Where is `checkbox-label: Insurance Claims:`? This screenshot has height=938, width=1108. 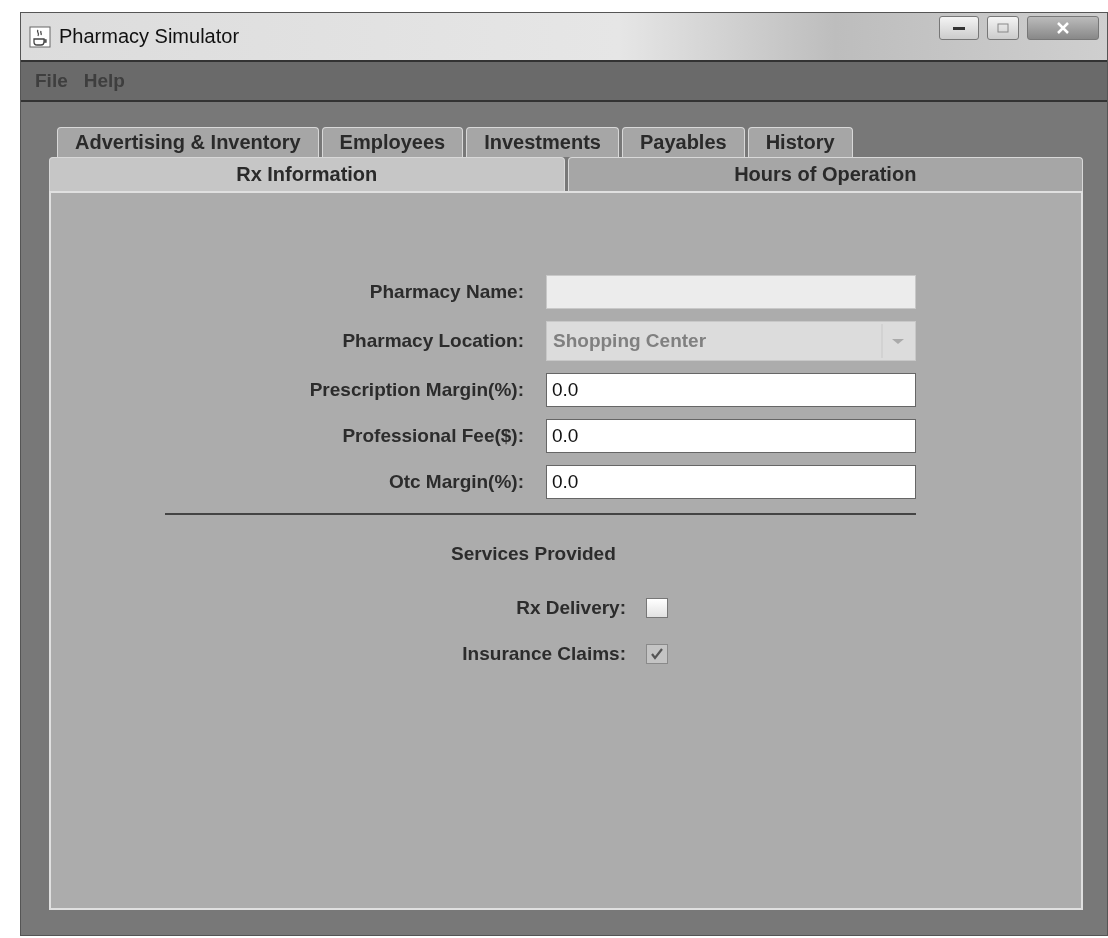
checkbox-label: Insurance Claims: is located at coordinates (543, 654).